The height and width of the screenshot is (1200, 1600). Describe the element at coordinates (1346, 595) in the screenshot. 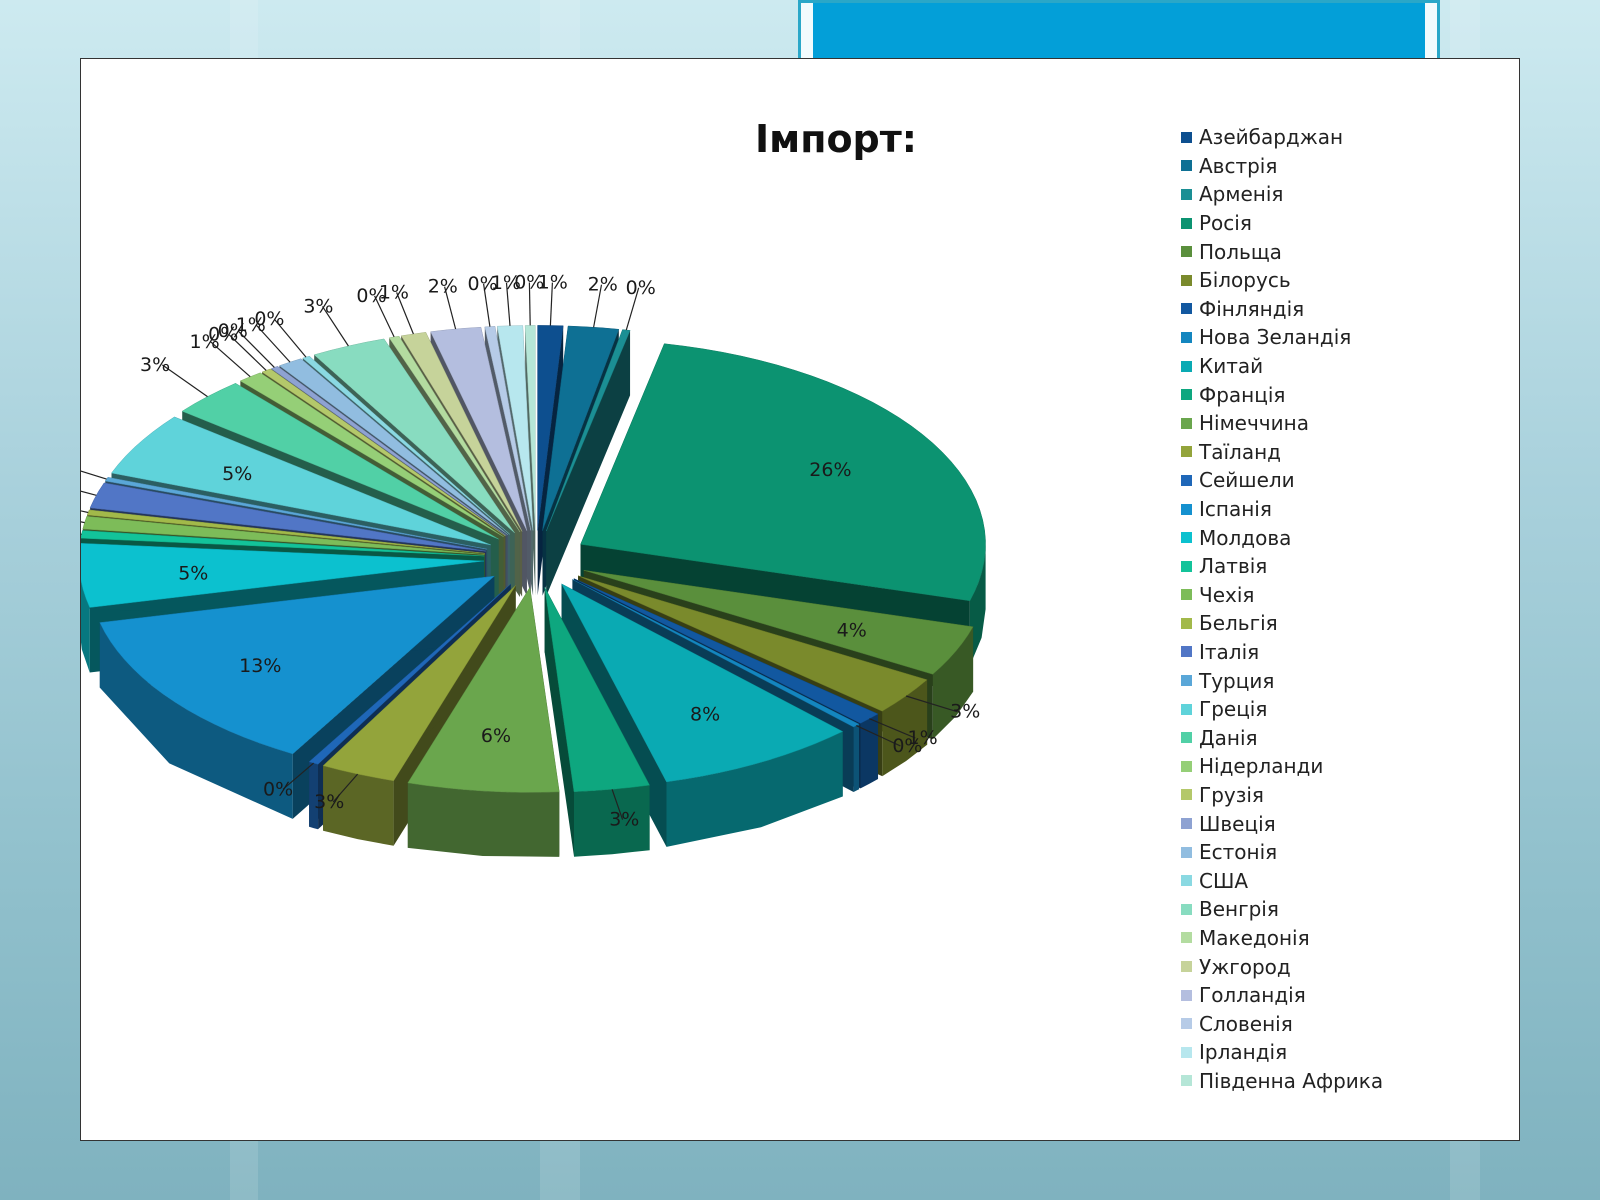

I see `legend-item: Чехія` at that location.